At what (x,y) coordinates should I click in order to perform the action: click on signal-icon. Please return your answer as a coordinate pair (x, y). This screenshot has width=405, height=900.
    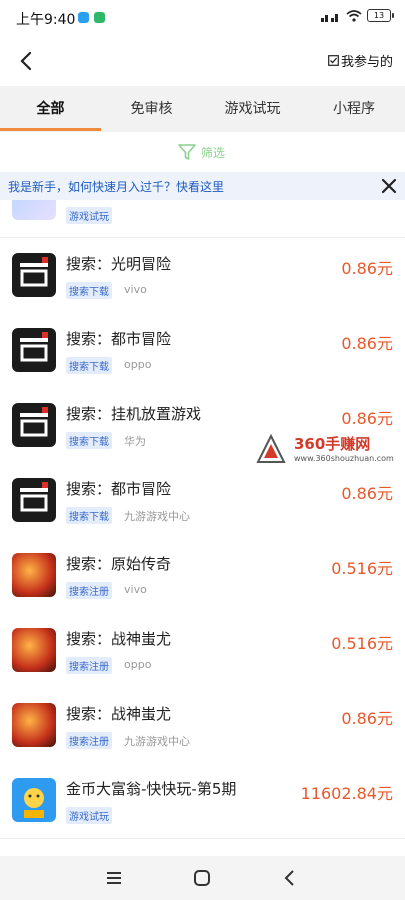
    Looking at the image, I should click on (329, 17).